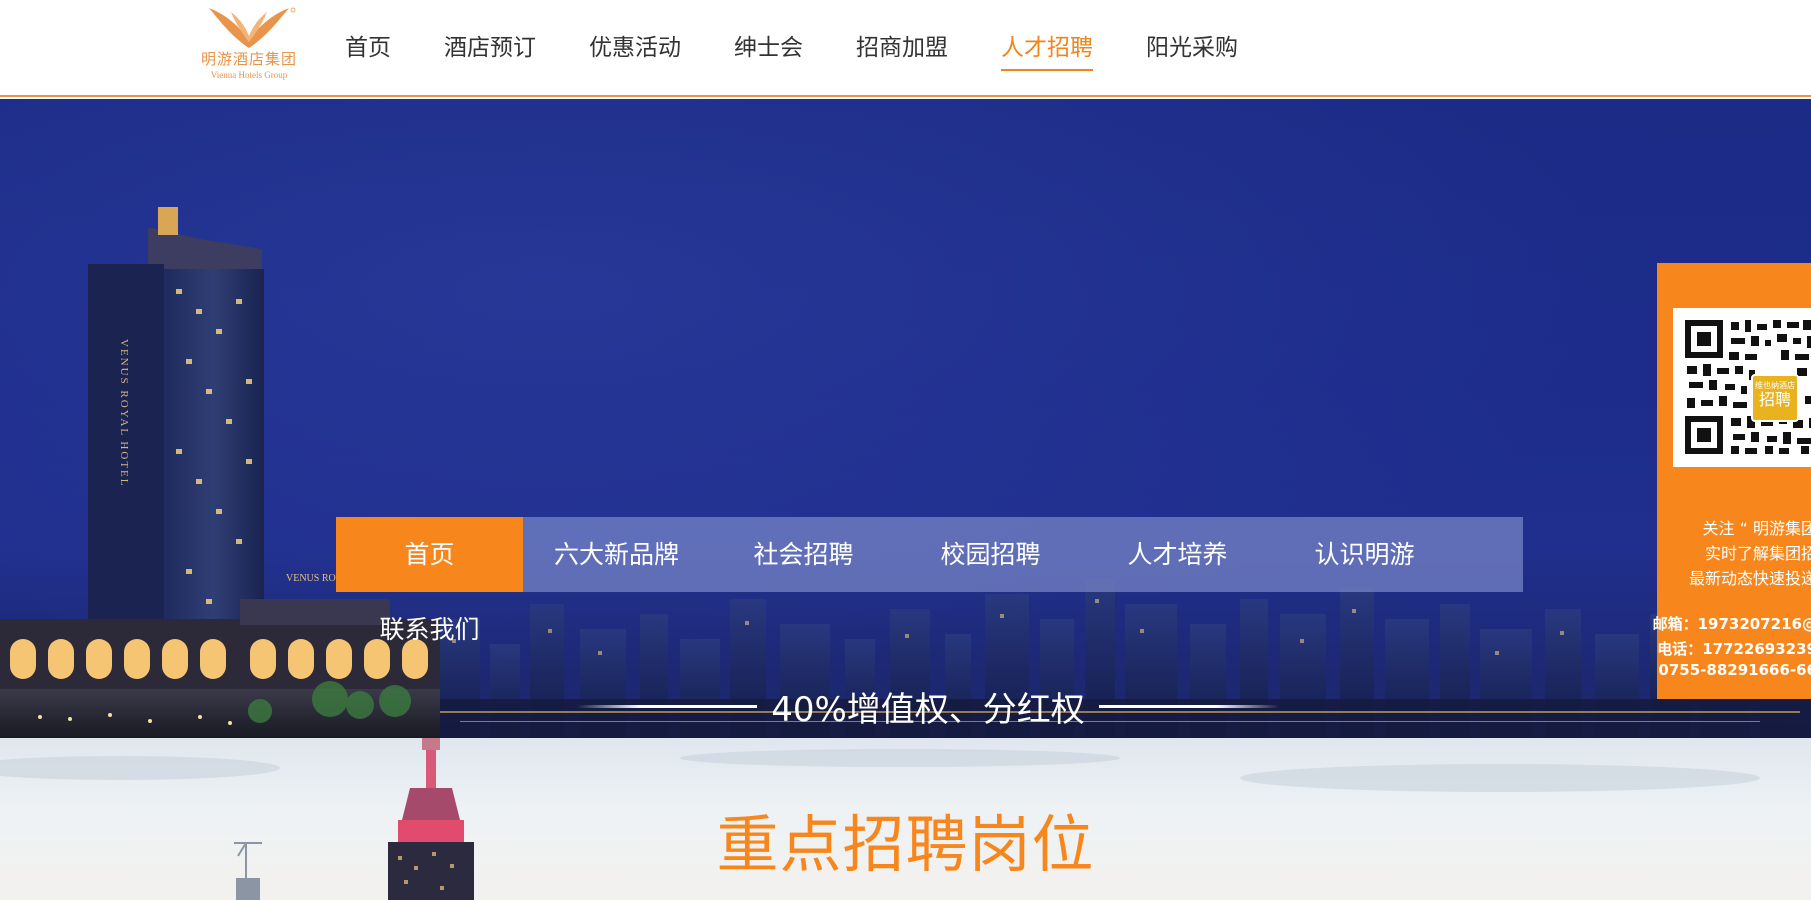 The image size is (1811, 900). I want to click on contact-phone-1: 电话：17722693239, so click(1734, 649).